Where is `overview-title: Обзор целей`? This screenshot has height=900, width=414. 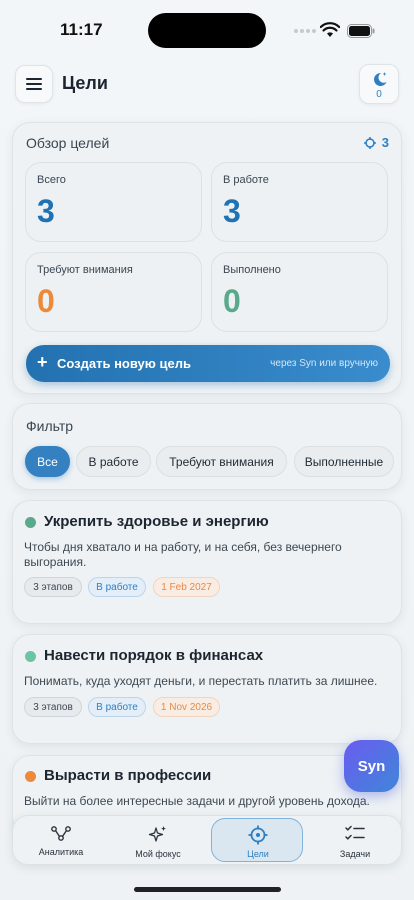
overview-title: Обзор целей is located at coordinates (68, 143).